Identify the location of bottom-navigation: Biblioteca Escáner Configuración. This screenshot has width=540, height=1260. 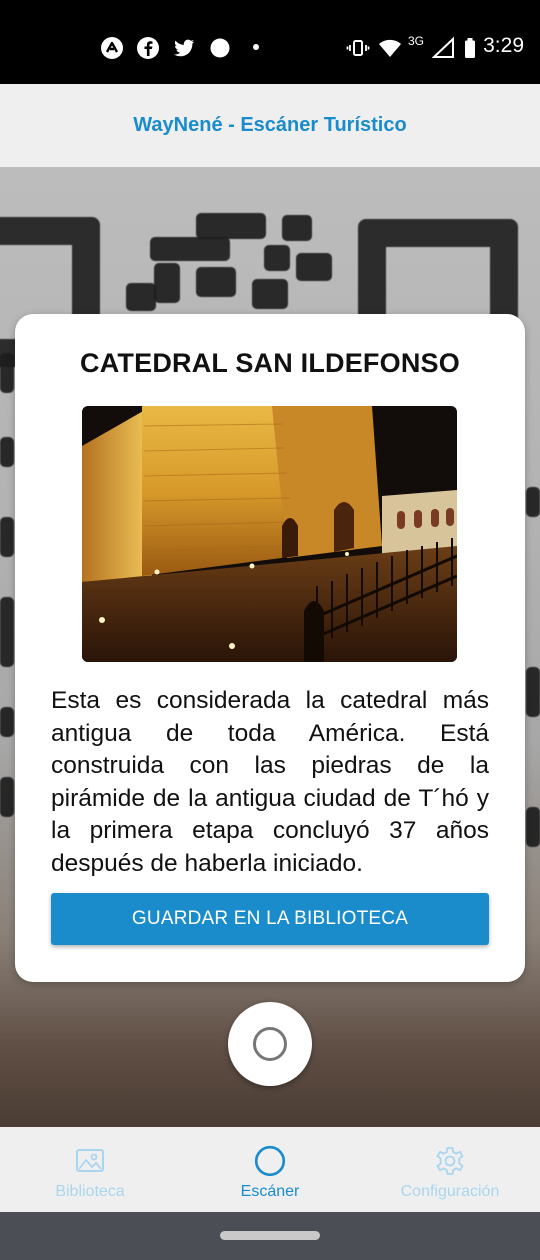
(270, 1169).